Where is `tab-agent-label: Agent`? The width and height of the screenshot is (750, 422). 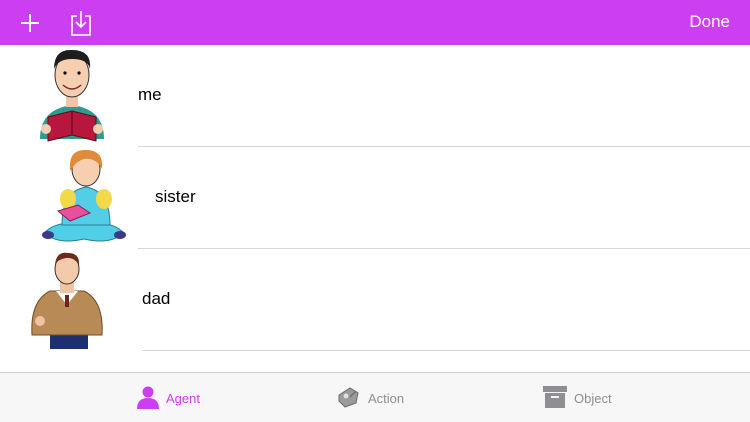 tab-agent-label: Agent is located at coordinates (183, 398).